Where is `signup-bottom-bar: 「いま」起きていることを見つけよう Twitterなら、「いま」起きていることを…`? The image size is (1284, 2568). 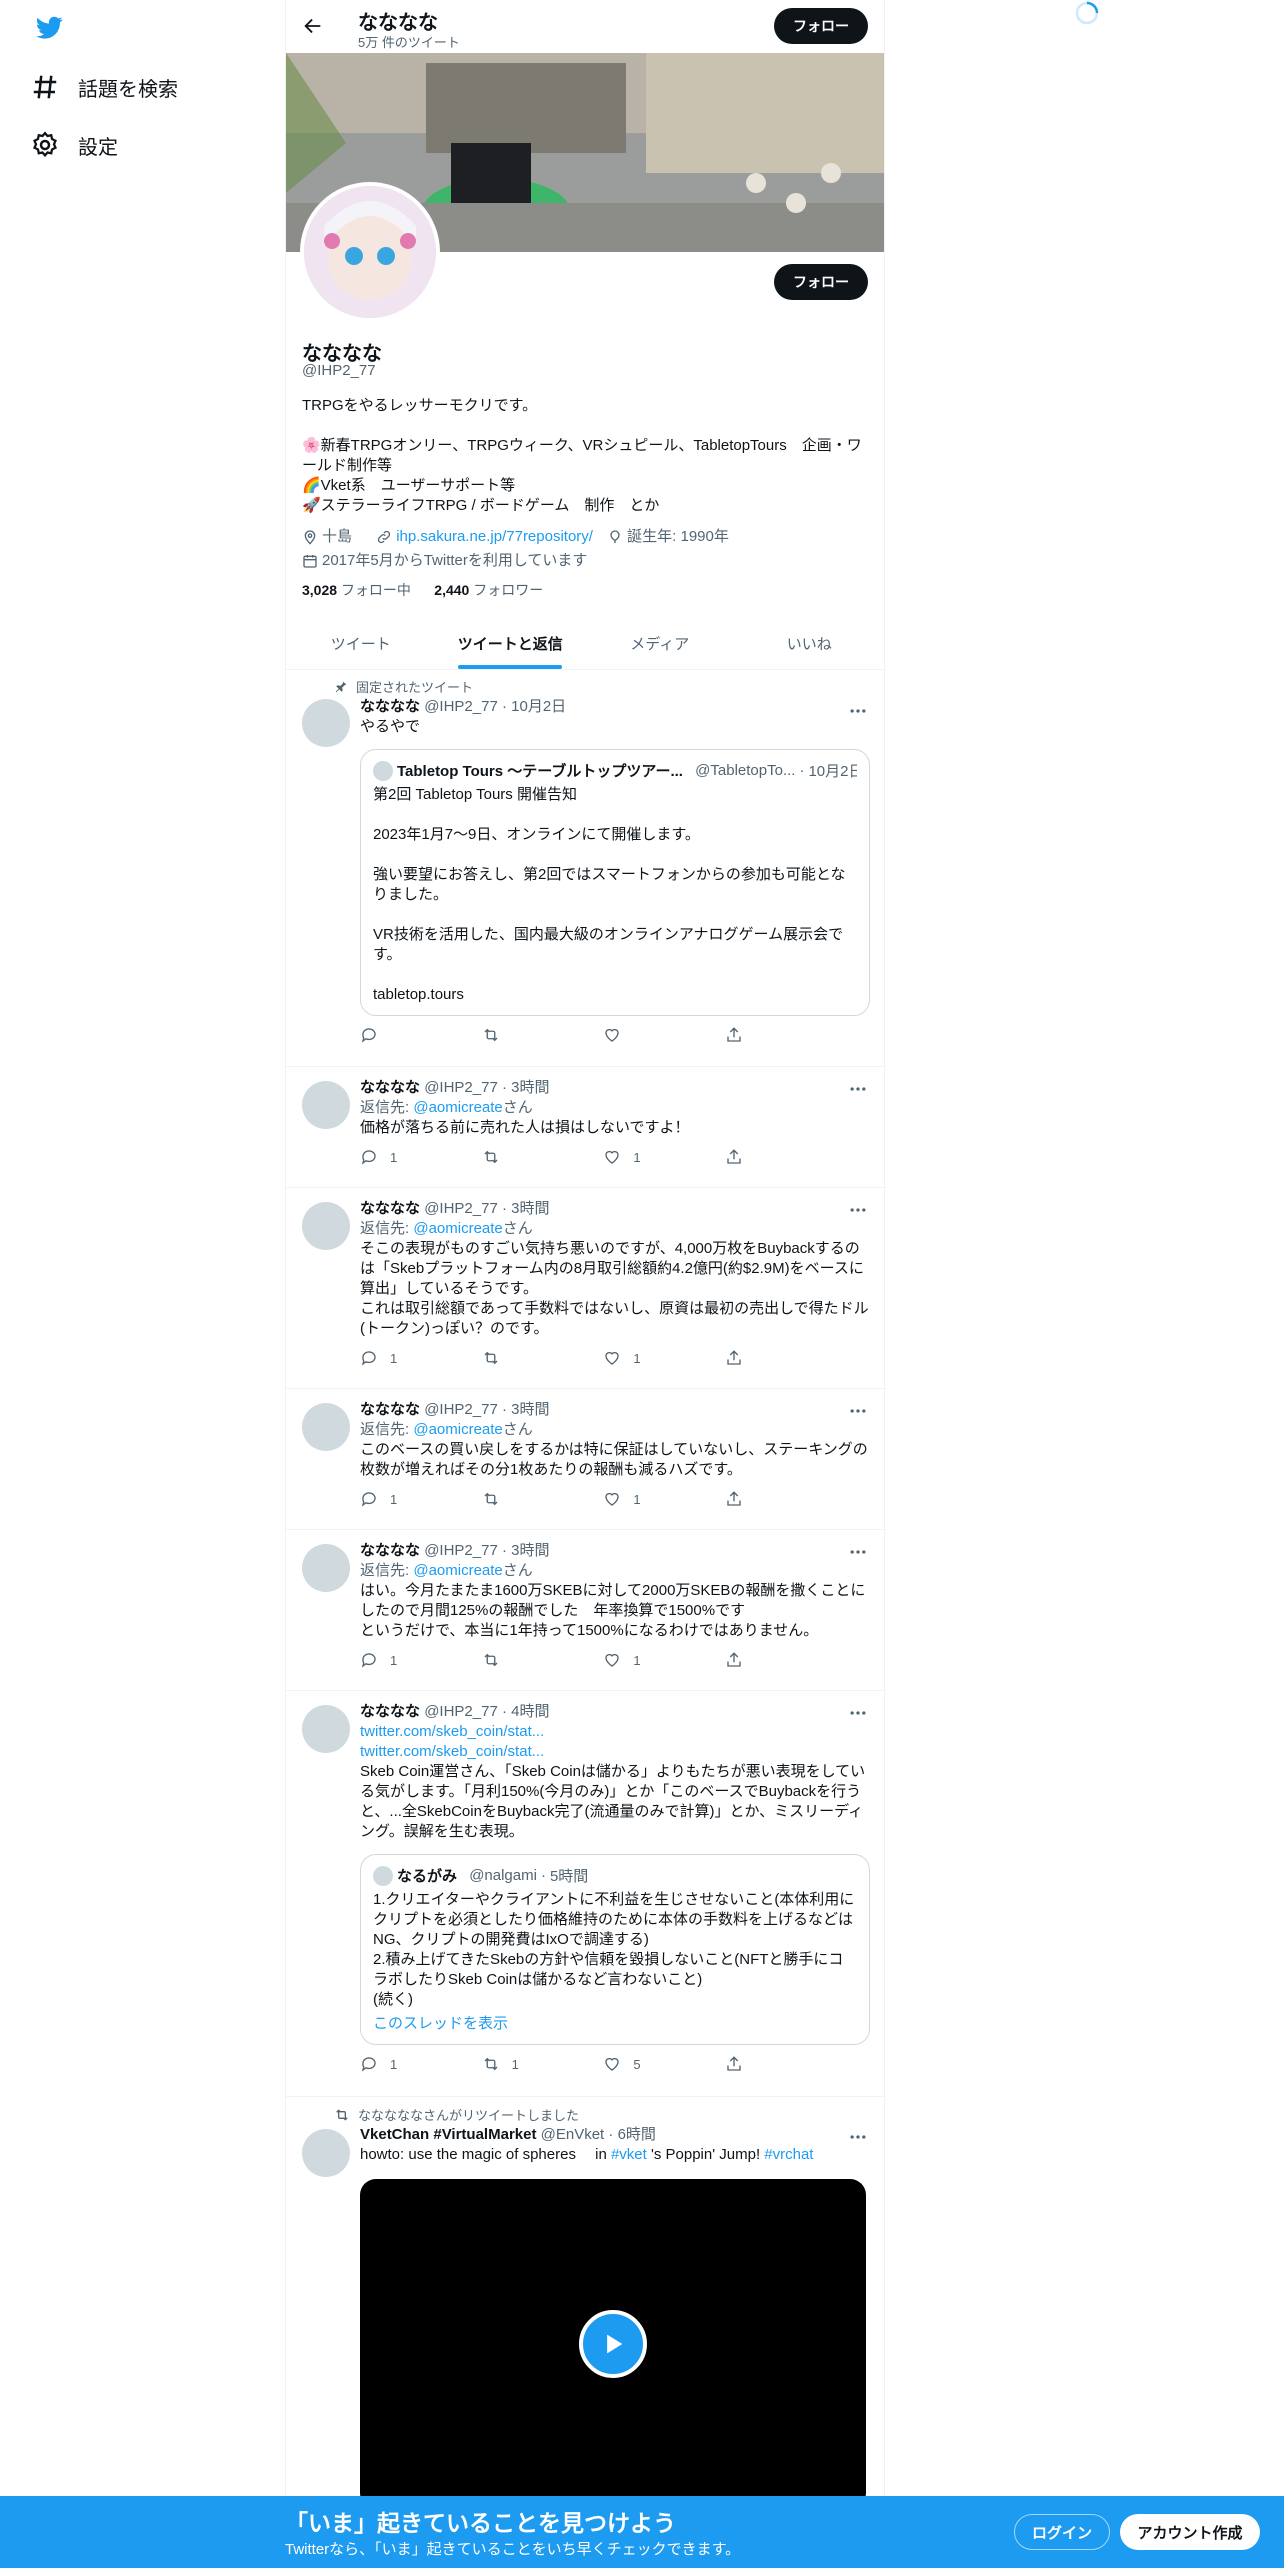 signup-bottom-bar: 「いま」起きていることを見つけよう Twitterなら、「いま」起きていることを… is located at coordinates (642, 2532).